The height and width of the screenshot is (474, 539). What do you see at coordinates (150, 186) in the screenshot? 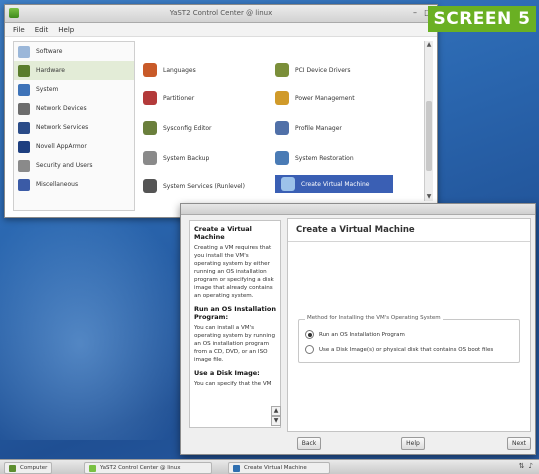
I see `system-services-icon` at bounding box center [150, 186].